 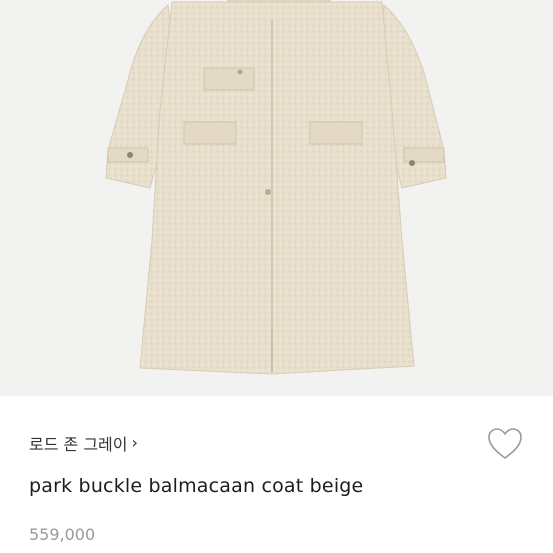 I want to click on right-pocket, so click(x=336, y=133).